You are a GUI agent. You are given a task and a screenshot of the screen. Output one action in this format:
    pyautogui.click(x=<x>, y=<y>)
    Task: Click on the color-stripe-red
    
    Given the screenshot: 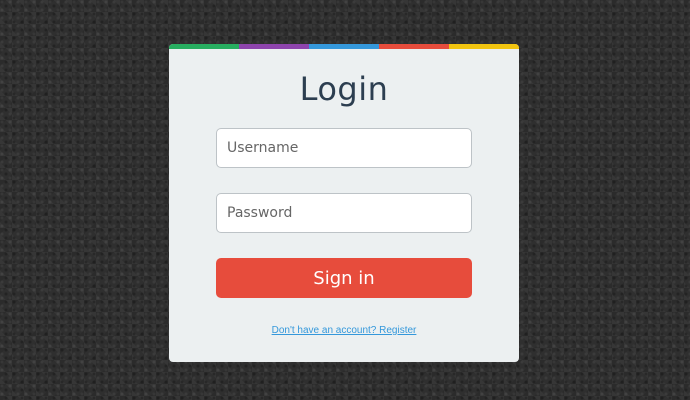 What is the action you would take?
    pyautogui.click(x=414, y=46)
    